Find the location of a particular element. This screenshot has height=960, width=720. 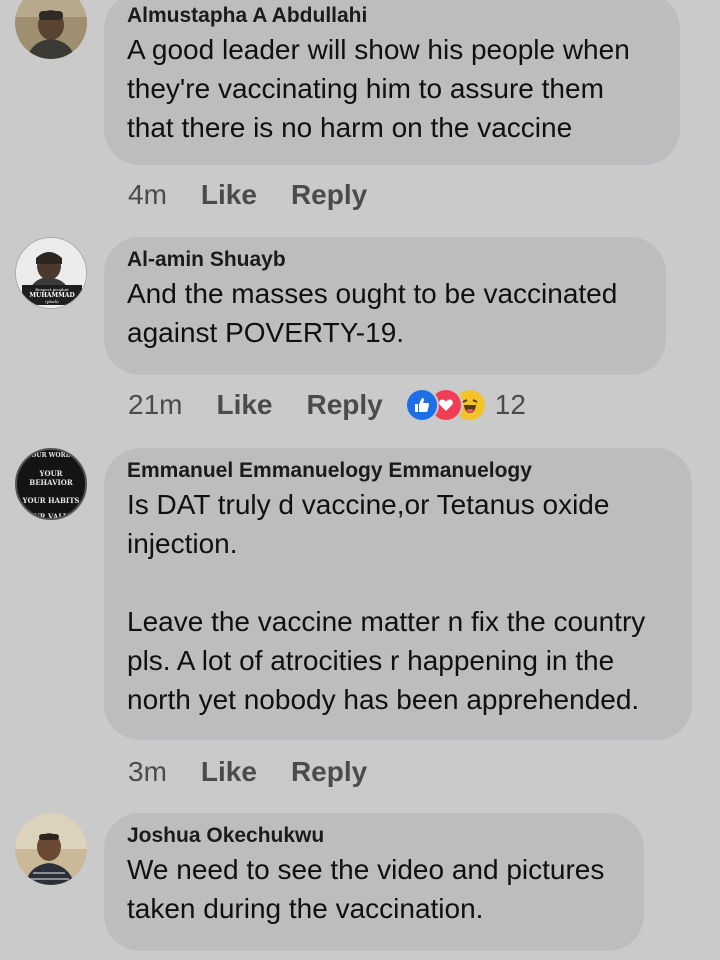

like-icon is located at coordinates (421, 405).